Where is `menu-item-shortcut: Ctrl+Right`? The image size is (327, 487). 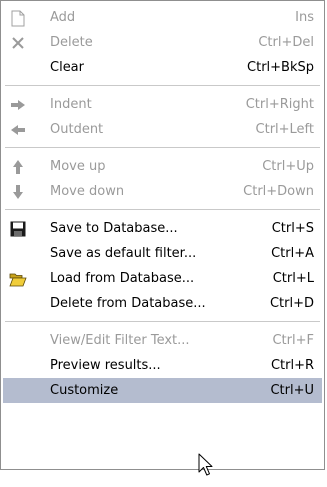 menu-item-shortcut: Ctrl+Right is located at coordinates (279, 104).